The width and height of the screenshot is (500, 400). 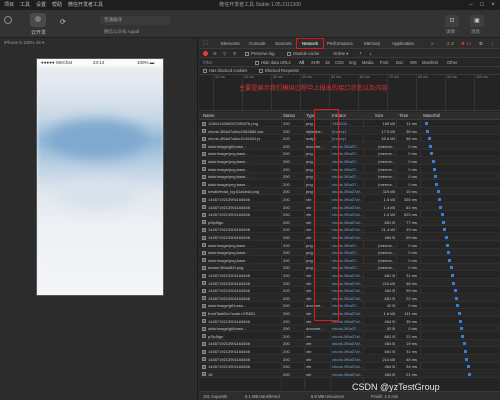 I want to click on table-row: 18 200 xhr chunk-3f6a37af... 464 B 21 ms, so click(x=349, y=374).